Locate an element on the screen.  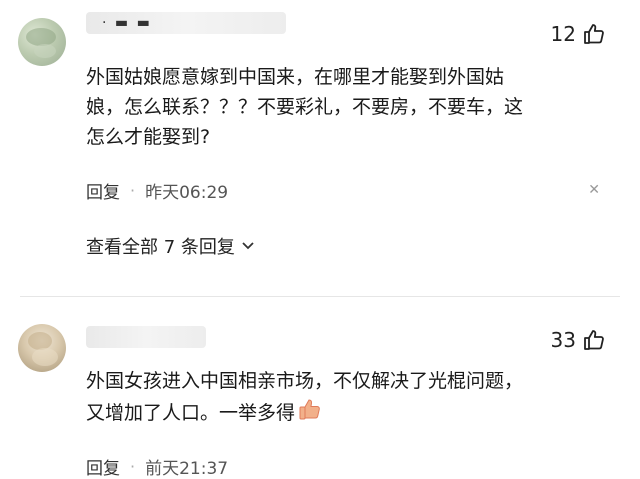
comment-body: 外国女孩进入中国相亲市场，不仅解决了光棍问题， 又增加了人口。一举多得 is located at coordinates (346, 398).